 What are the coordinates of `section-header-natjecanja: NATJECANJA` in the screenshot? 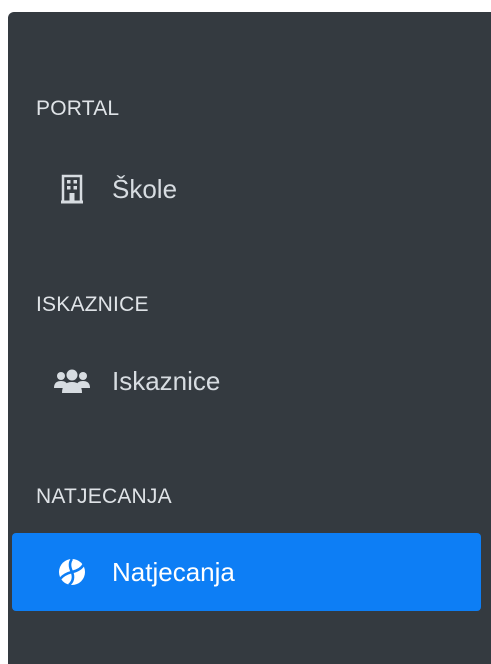 It's located at (104, 496).